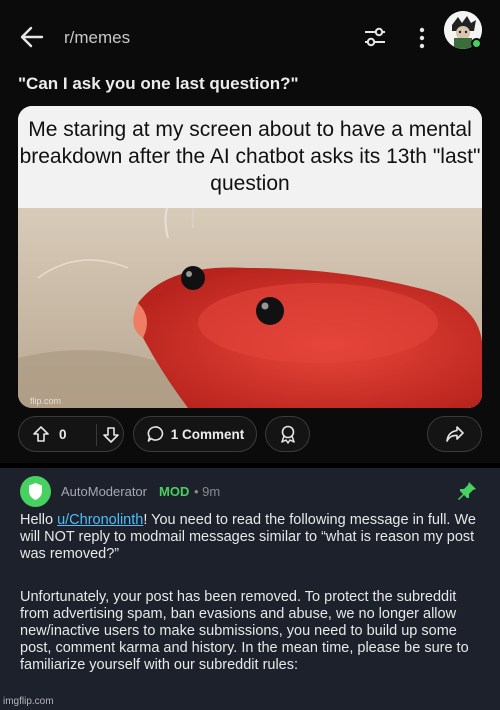 The image size is (500, 710). I want to click on award-button, so click(287, 434).